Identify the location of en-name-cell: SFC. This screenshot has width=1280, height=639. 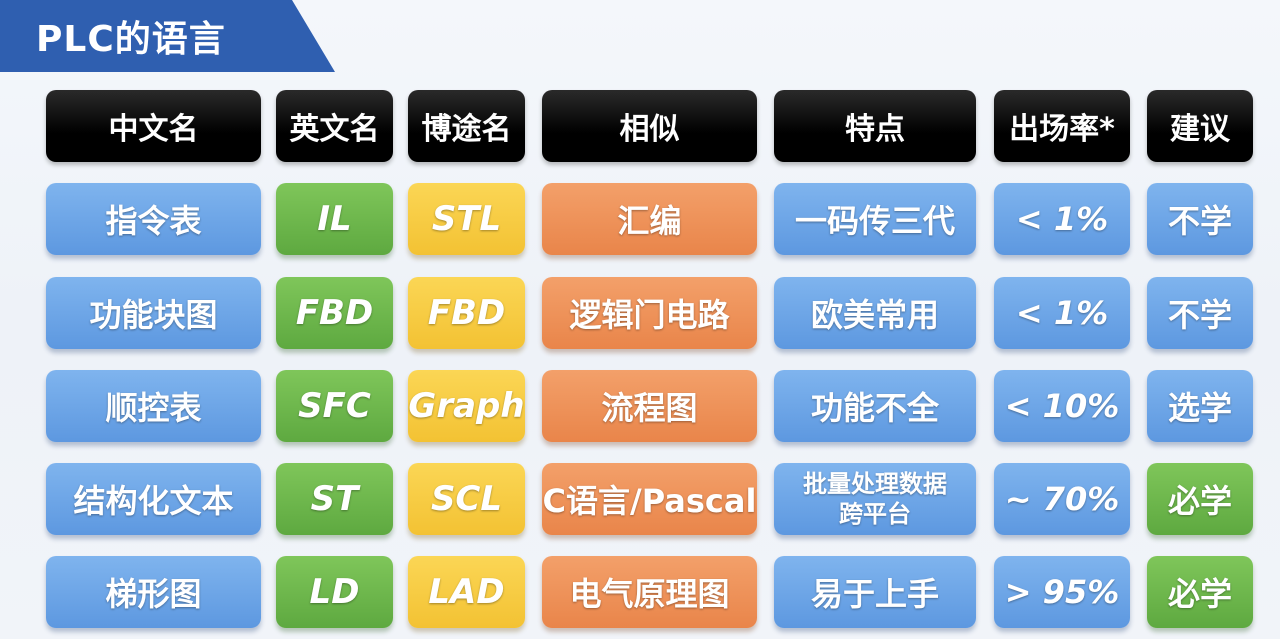
(334, 406).